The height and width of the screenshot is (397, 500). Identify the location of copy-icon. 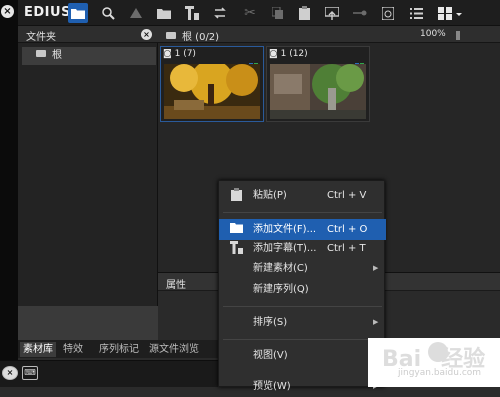
(278, 13).